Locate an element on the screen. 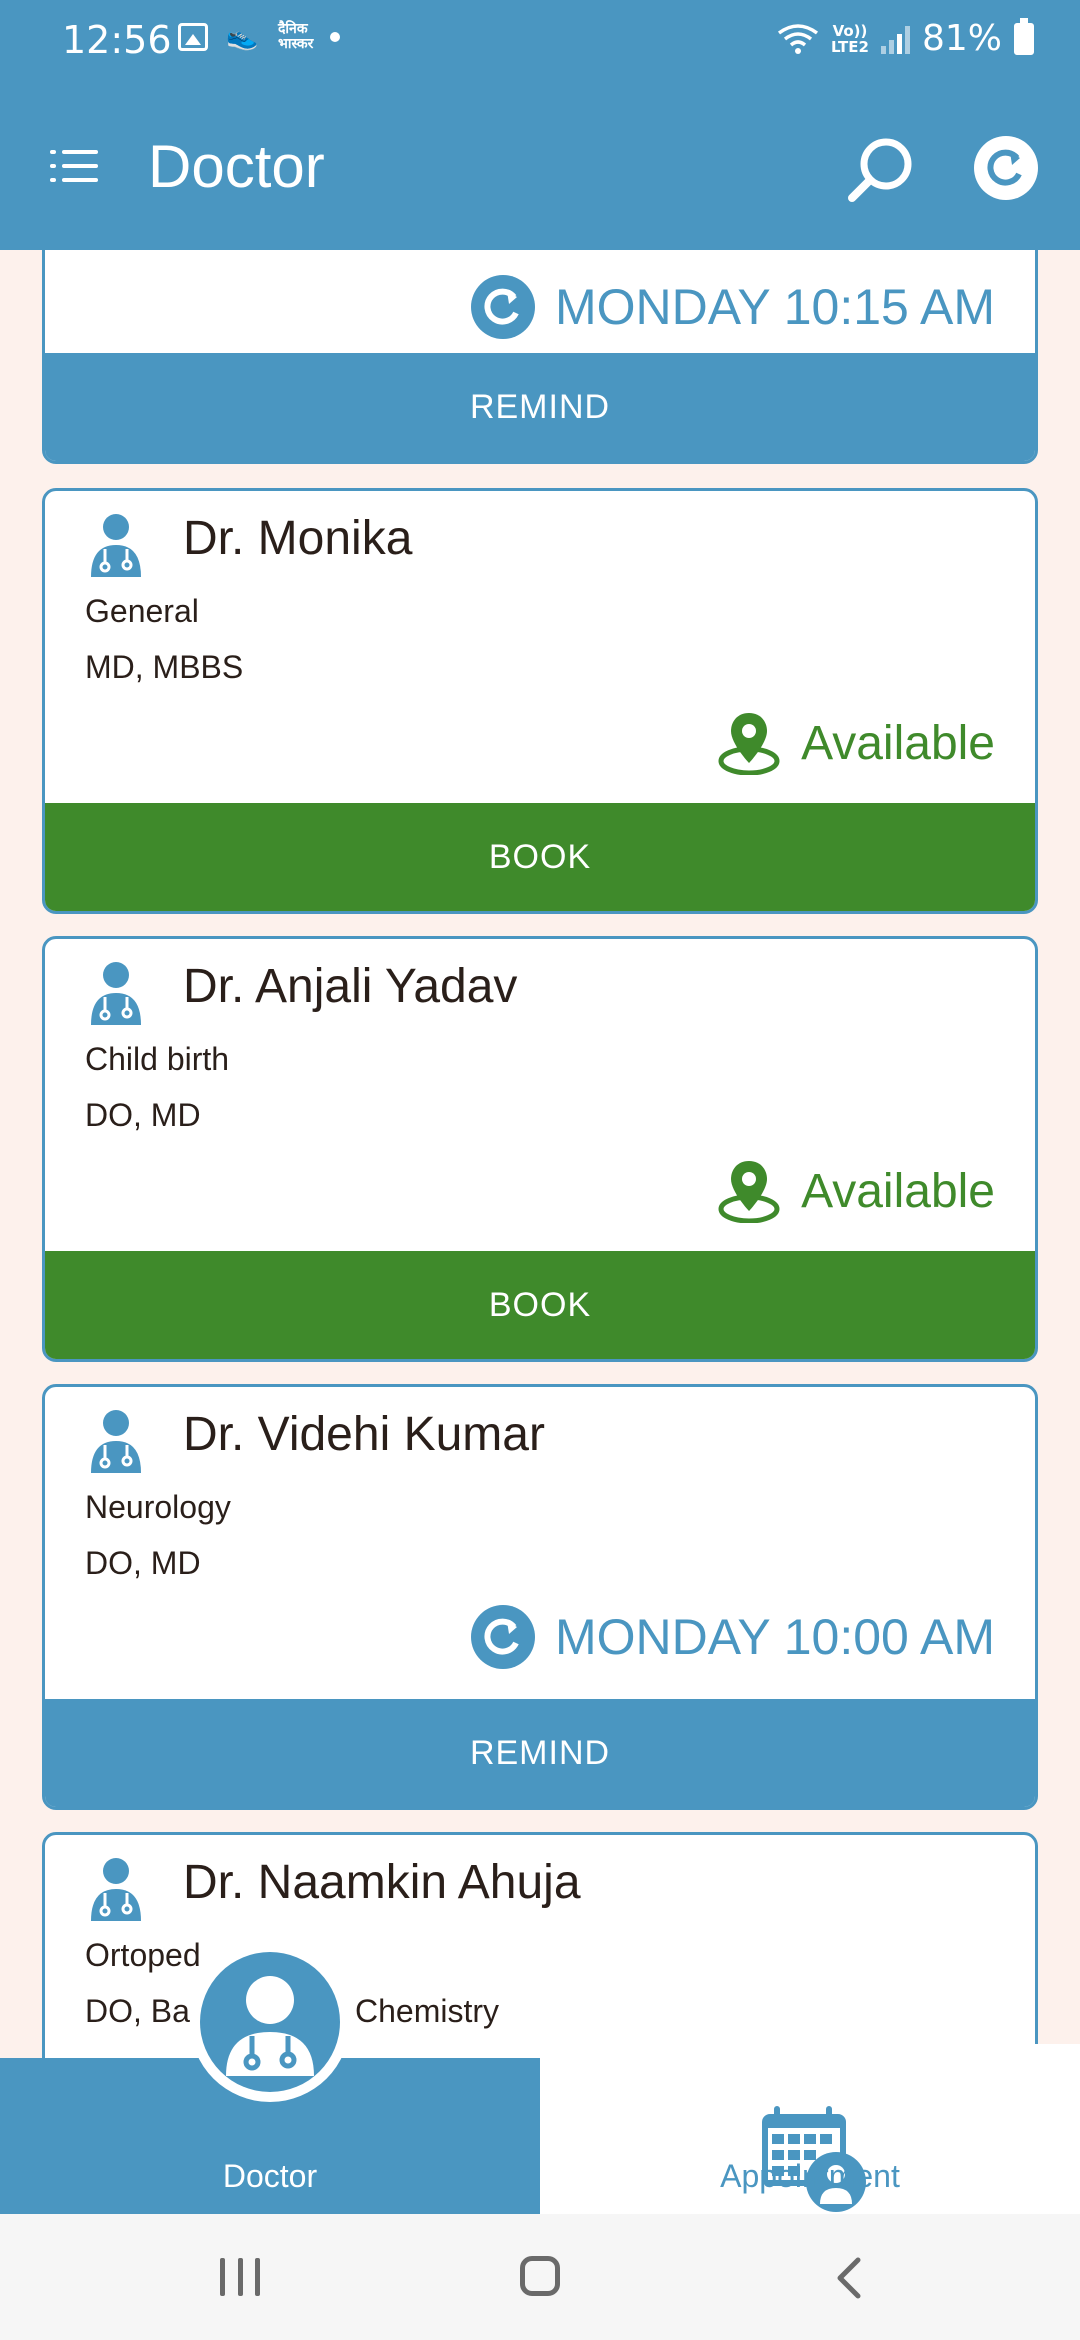 This screenshot has width=1080, height=2340. status-notification-icons: 👟 दैनिक भास्कर is located at coordinates (259, 37).